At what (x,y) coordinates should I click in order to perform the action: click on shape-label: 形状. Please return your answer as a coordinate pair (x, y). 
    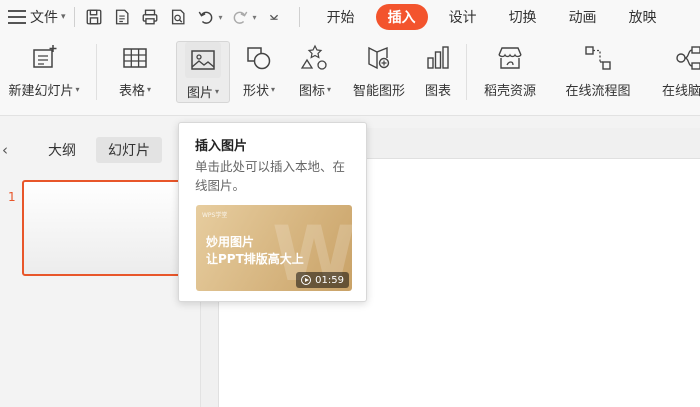
    Looking at the image, I should click on (255, 91).